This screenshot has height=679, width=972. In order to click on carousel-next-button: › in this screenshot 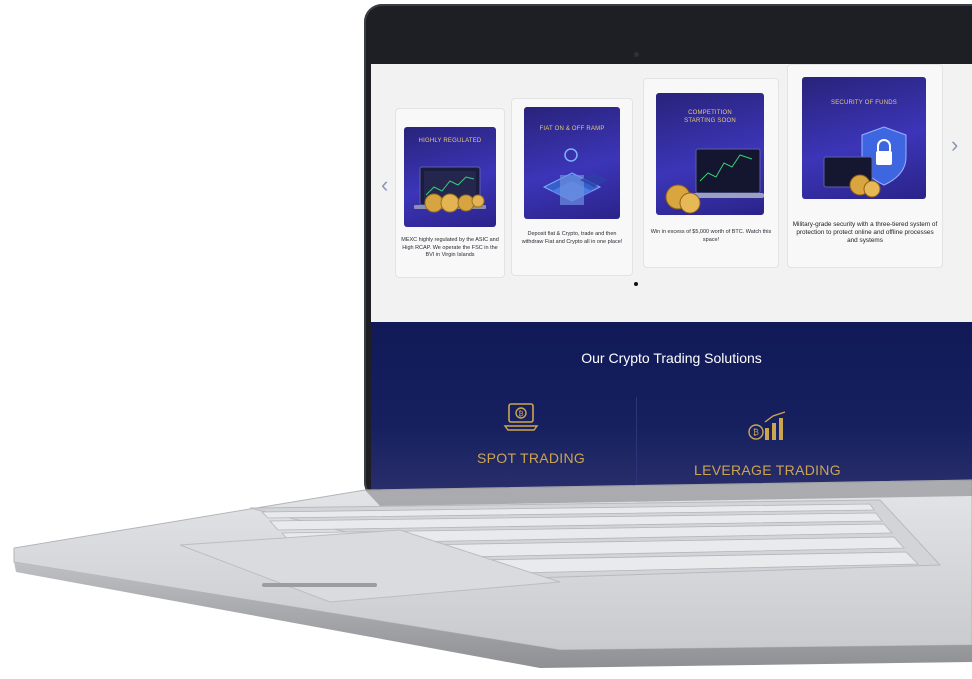, I will do `click(954, 145)`.